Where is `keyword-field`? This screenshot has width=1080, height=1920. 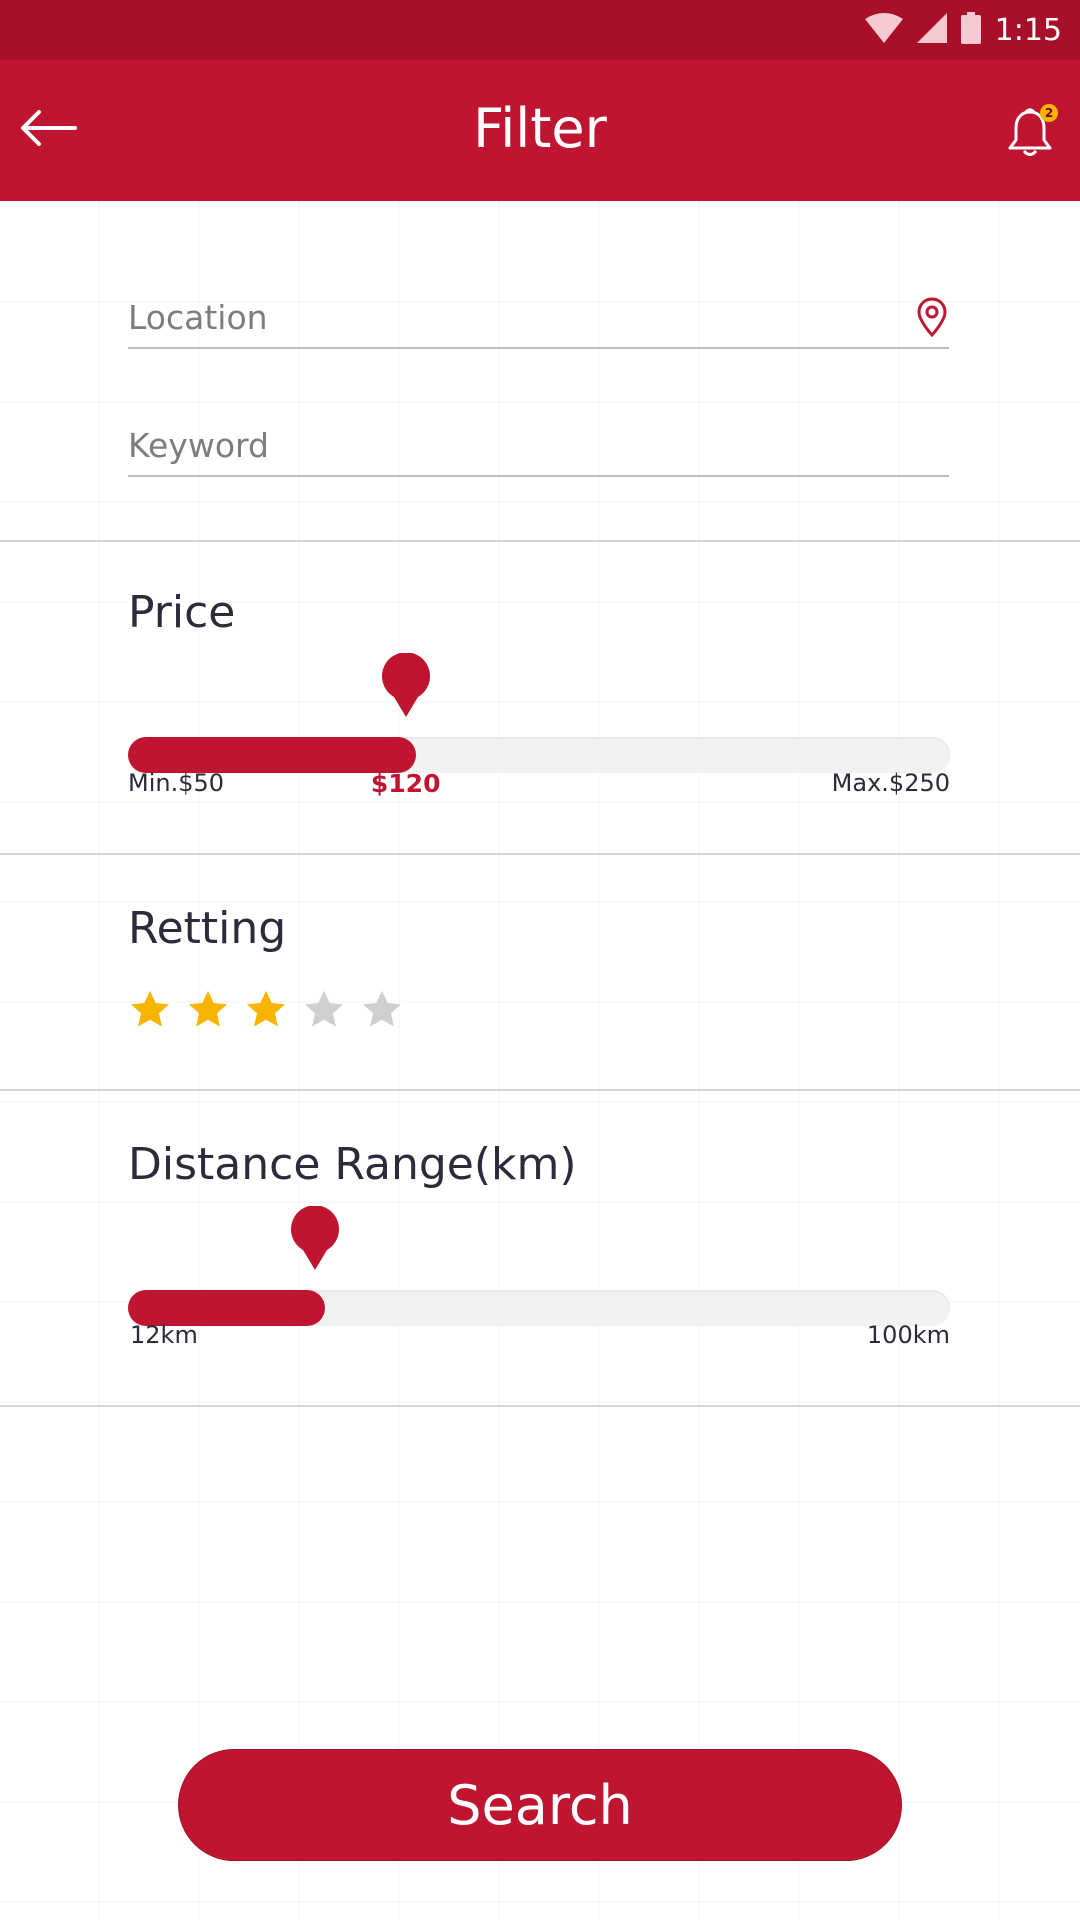
keyword-field is located at coordinates (538, 446).